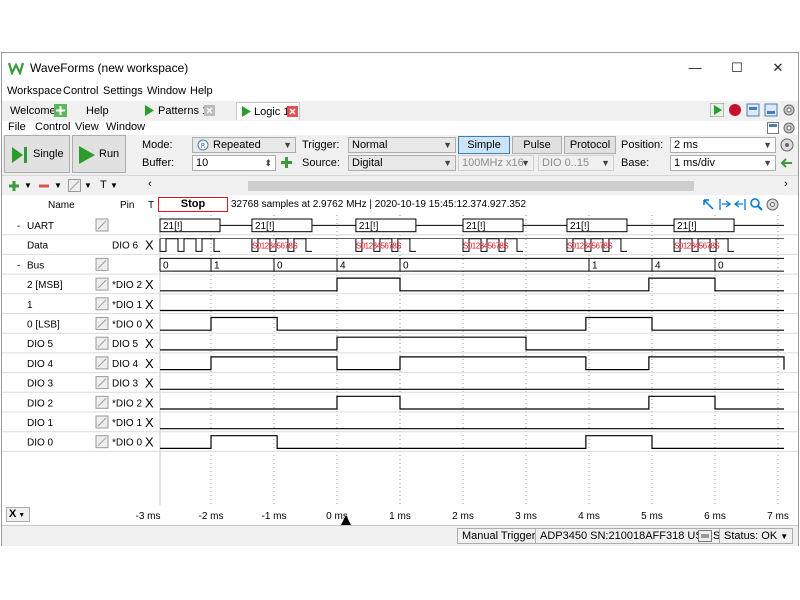  I want to click on tab-patterns: Patterns 1, so click(181, 111).